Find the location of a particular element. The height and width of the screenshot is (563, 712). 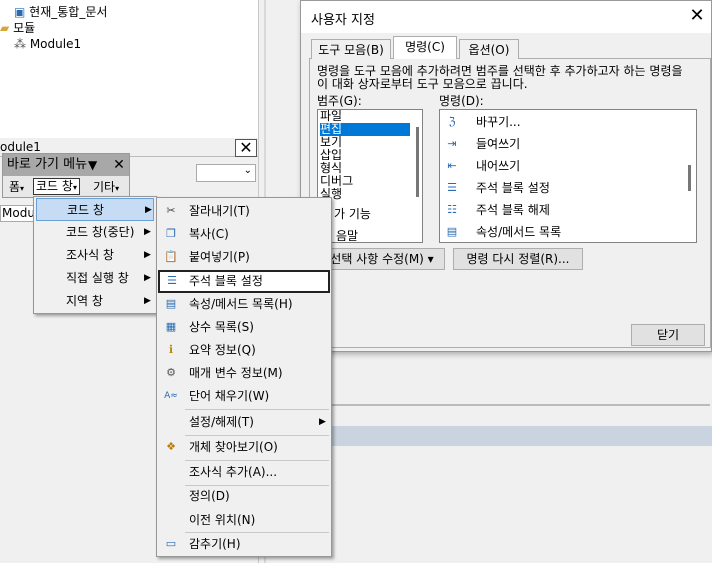

menu-item-code-window-break: 코드 창(중단) ▶ is located at coordinates (95, 232).